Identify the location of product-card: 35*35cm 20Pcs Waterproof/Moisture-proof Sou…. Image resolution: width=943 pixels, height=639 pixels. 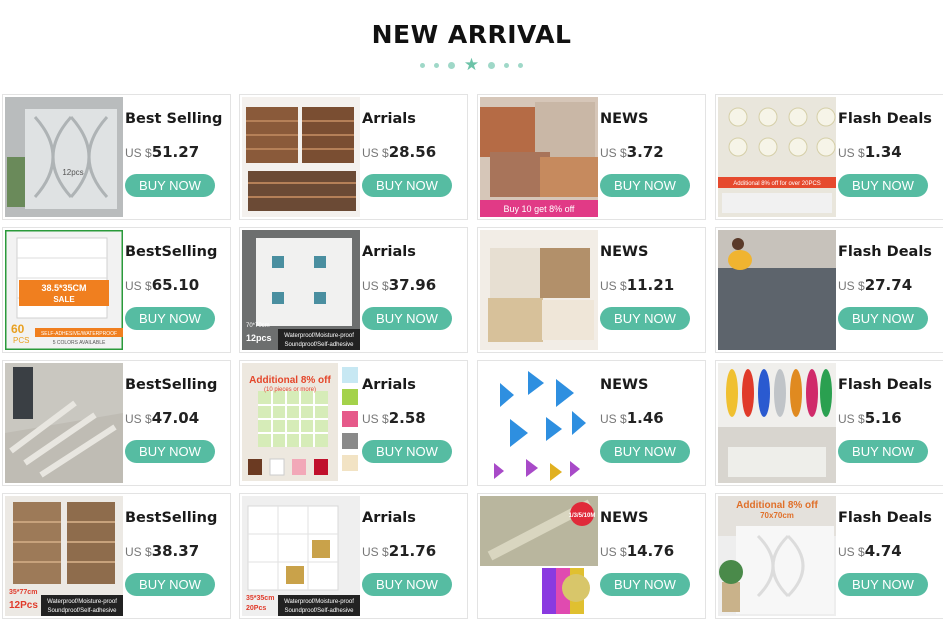
(353, 556).